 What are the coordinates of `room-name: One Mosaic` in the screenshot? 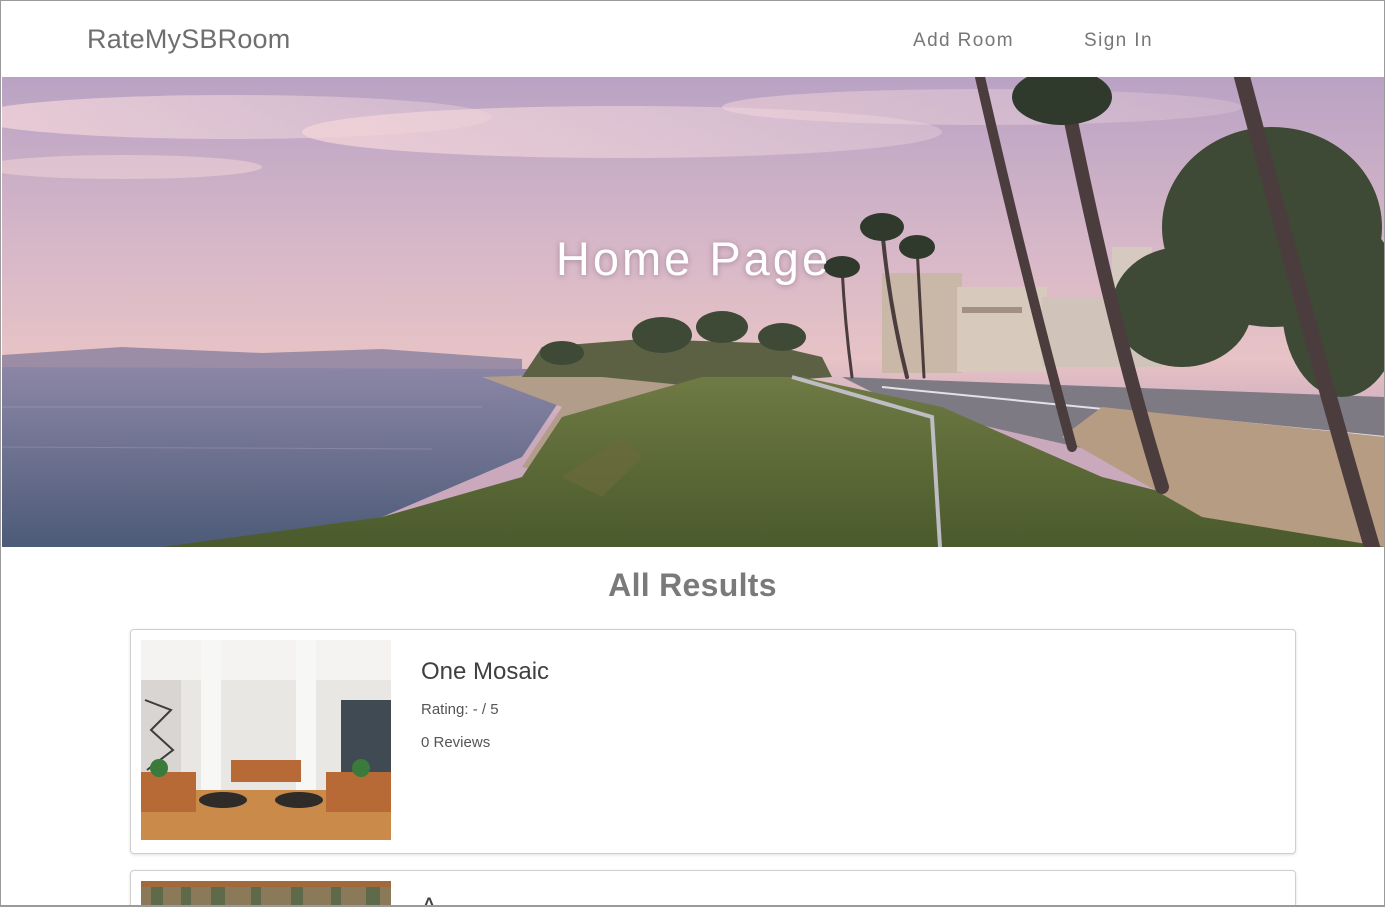 It's located at (485, 672).